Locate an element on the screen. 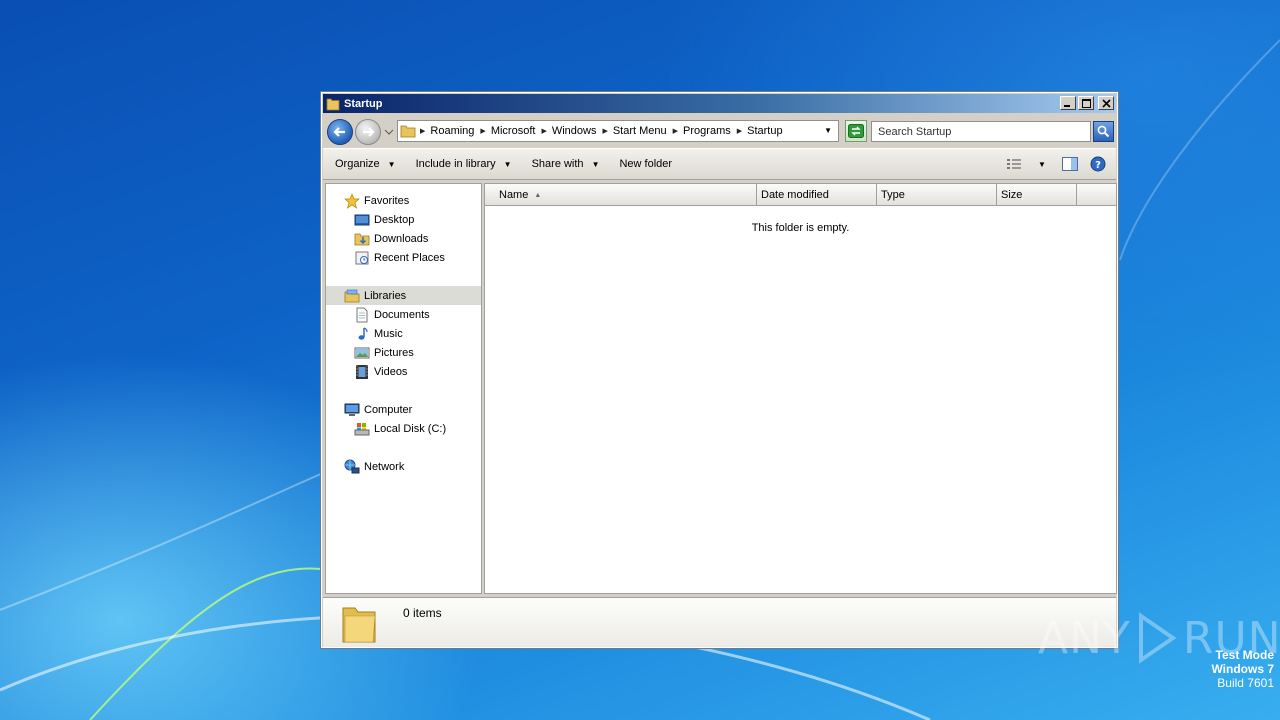  nav-item-music: Music is located at coordinates (403, 333).